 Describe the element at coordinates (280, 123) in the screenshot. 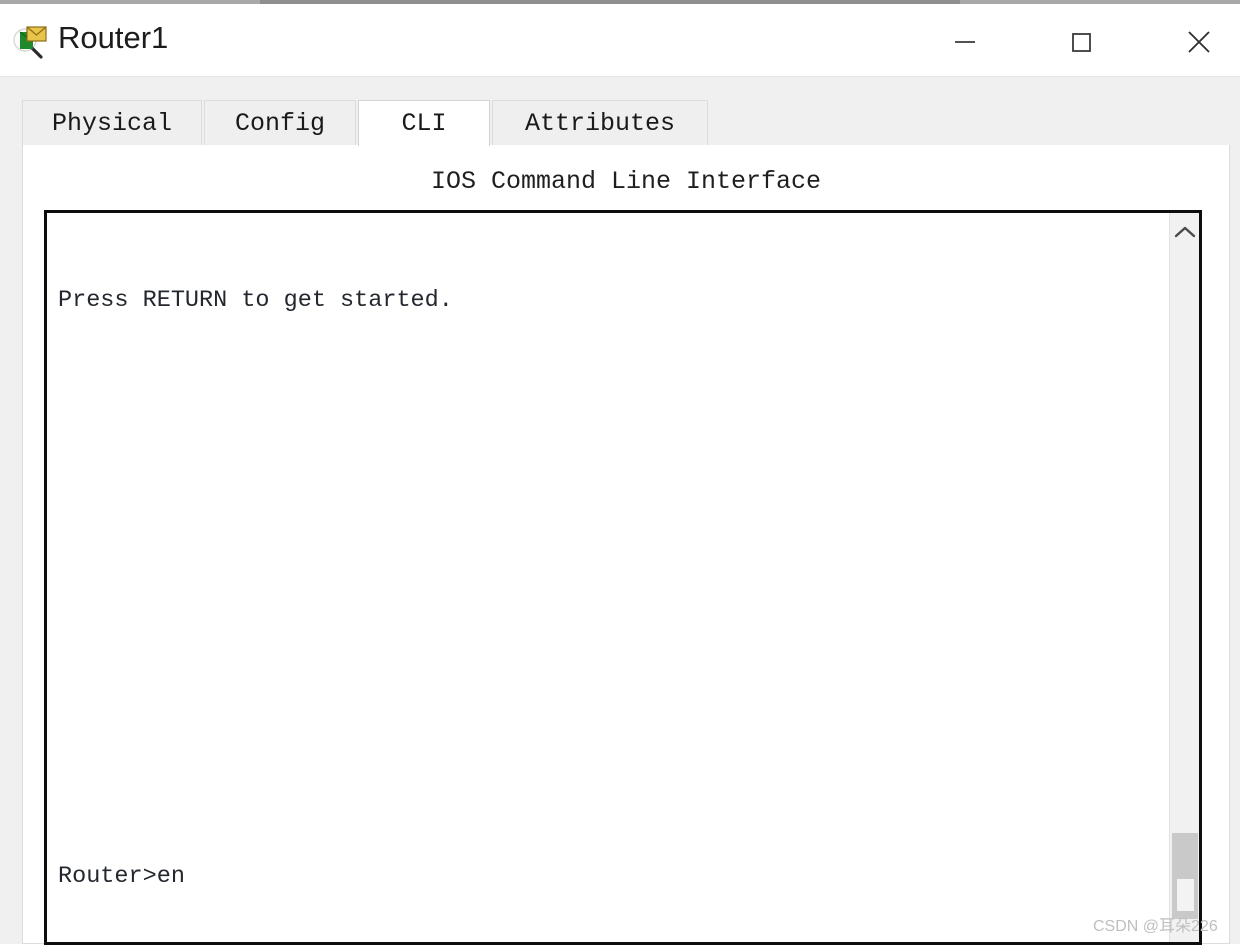

I see `tab-config: Config` at that location.